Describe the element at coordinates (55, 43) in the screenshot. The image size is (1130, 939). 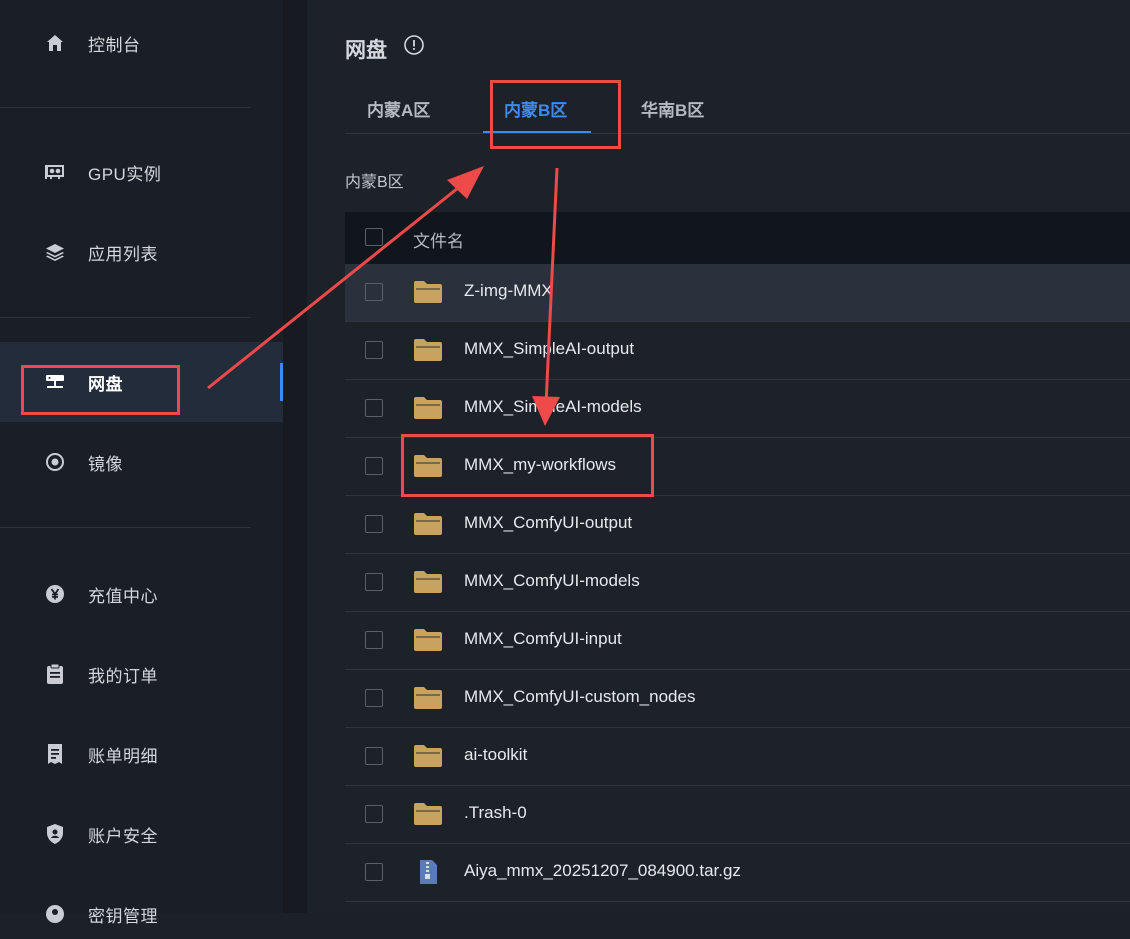
I see `home-icon` at that location.